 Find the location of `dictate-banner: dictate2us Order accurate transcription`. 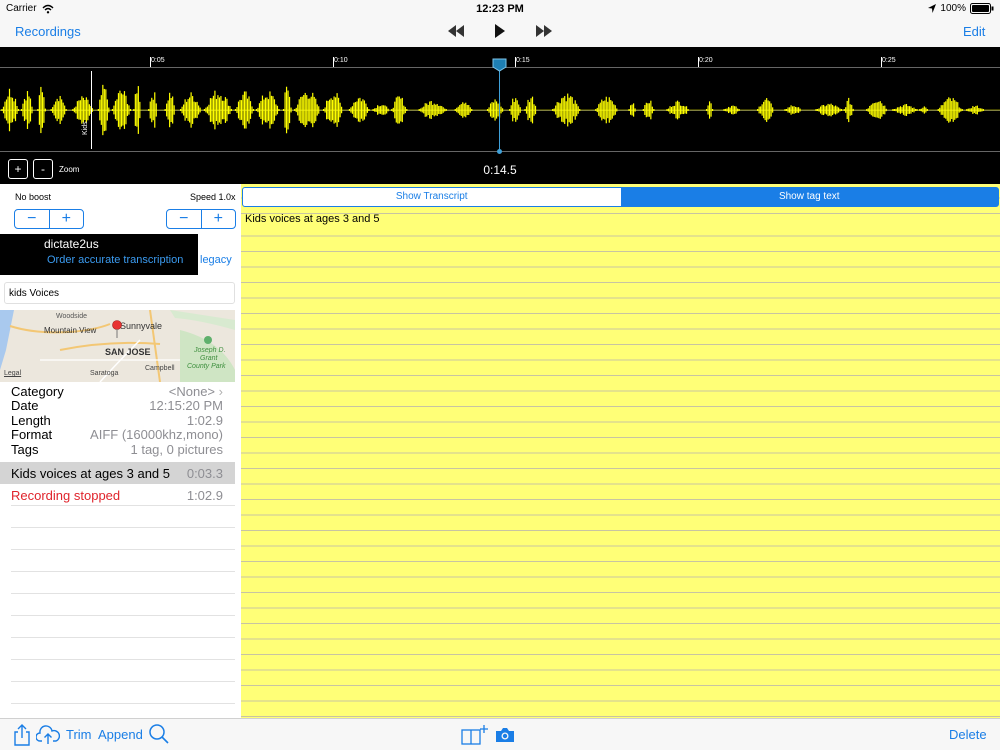

dictate-banner: dictate2us Order accurate transcription is located at coordinates (99, 254).